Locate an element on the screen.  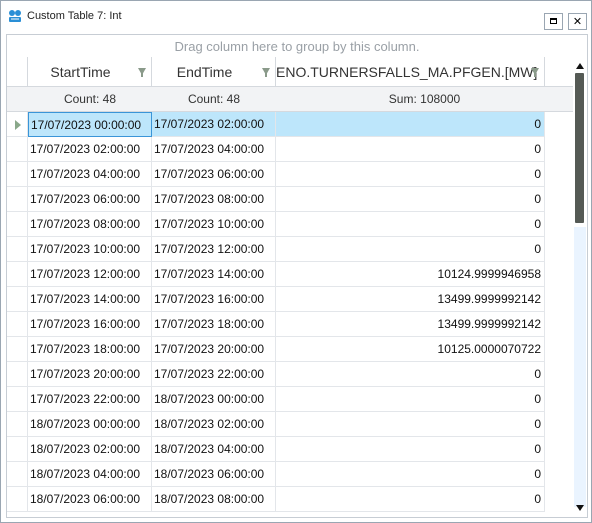
table-row: 18/07/2023 02:00:00 18/07/2023 04:00:00 0 is located at coordinates (276, 449).